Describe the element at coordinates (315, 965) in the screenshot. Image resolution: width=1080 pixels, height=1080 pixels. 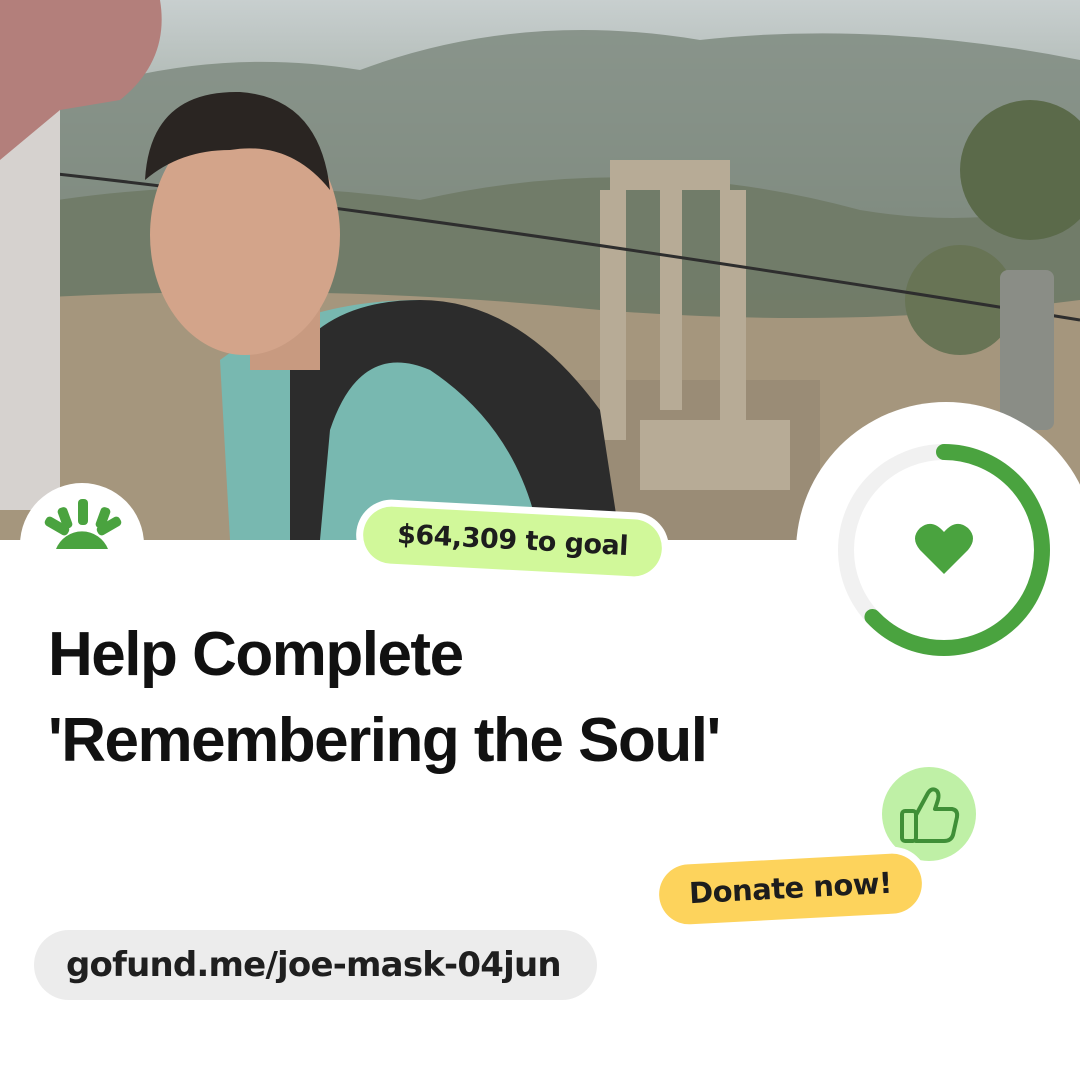
I see `campaign-url-link: gofund.me/joe-mask-04jun` at that location.